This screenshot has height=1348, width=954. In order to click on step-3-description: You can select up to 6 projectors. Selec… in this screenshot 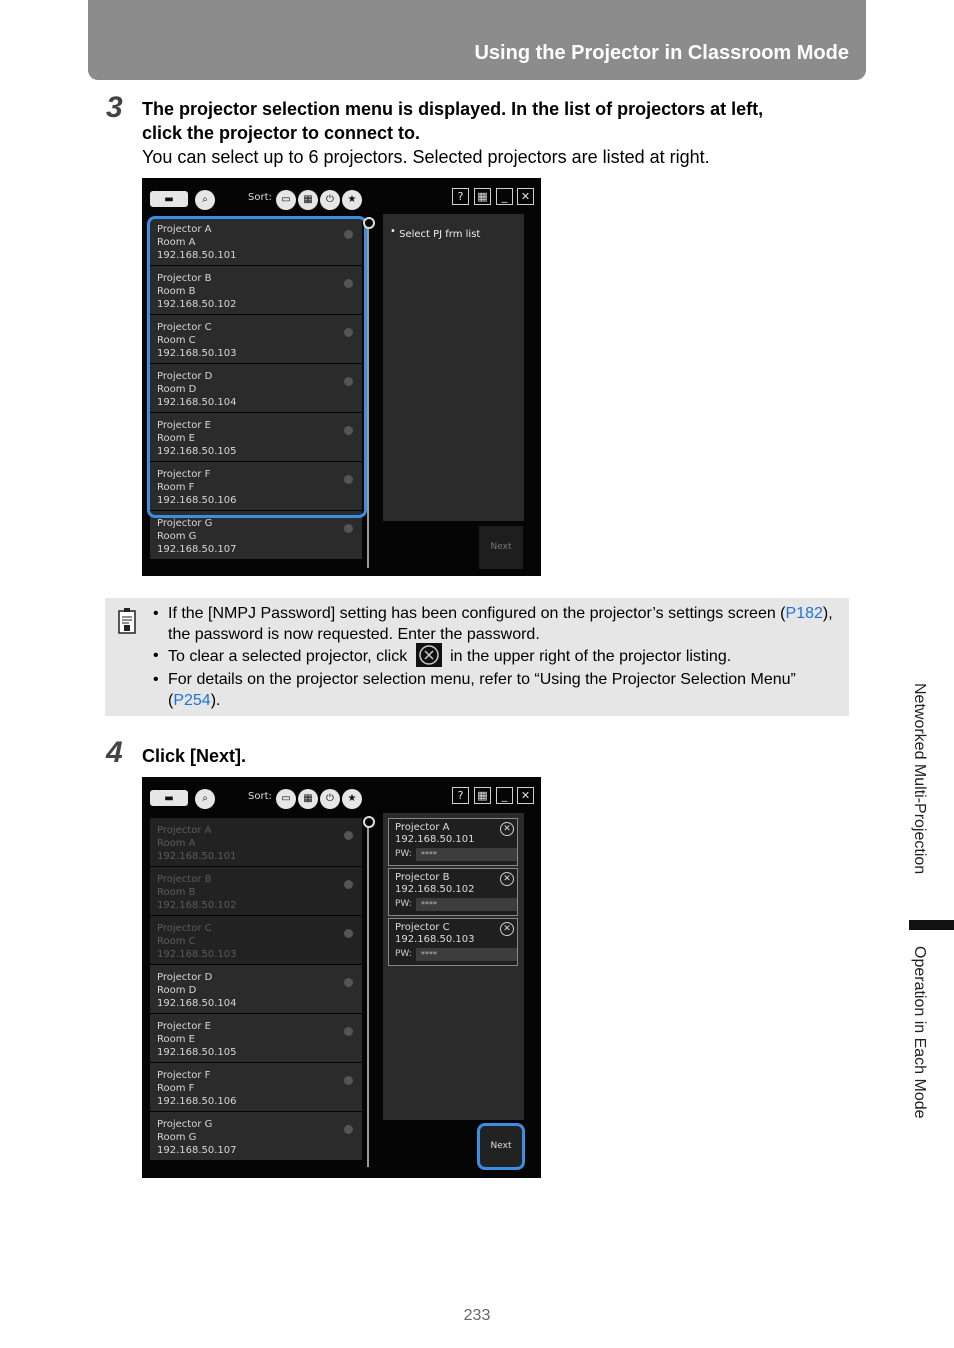, I will do `click(426, 157)`.